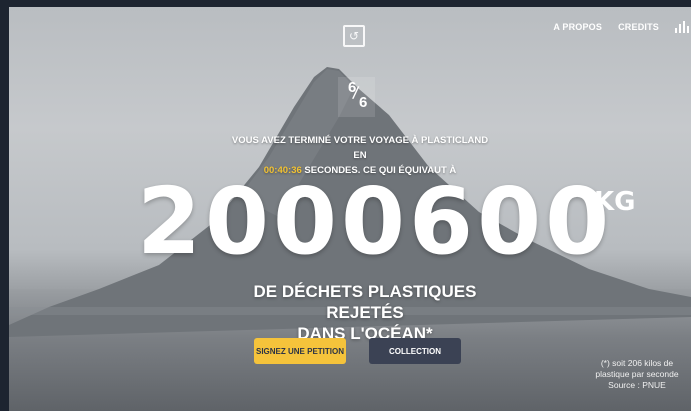 This screenshot has height=411, width=691. Describe the element at coordinates (637, 385) in the screenshot. I see `footnote-source: Source : PNUE` at that location.